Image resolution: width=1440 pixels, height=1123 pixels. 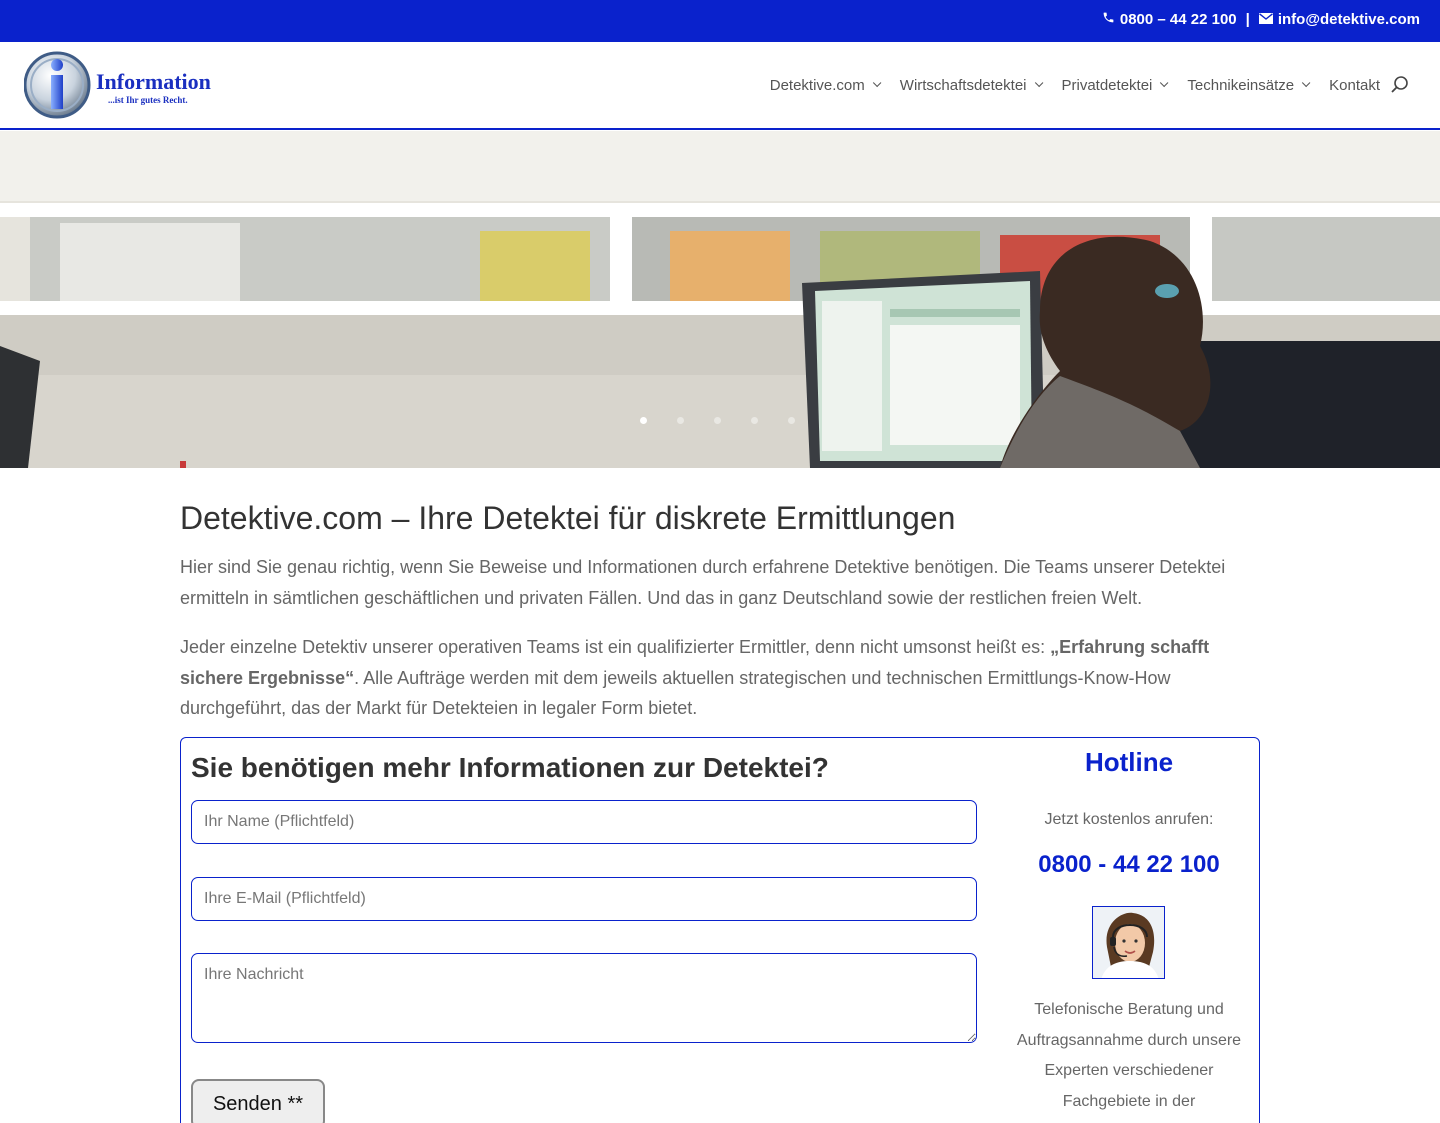 I want to click on email-field, so click(x=584, y=899).